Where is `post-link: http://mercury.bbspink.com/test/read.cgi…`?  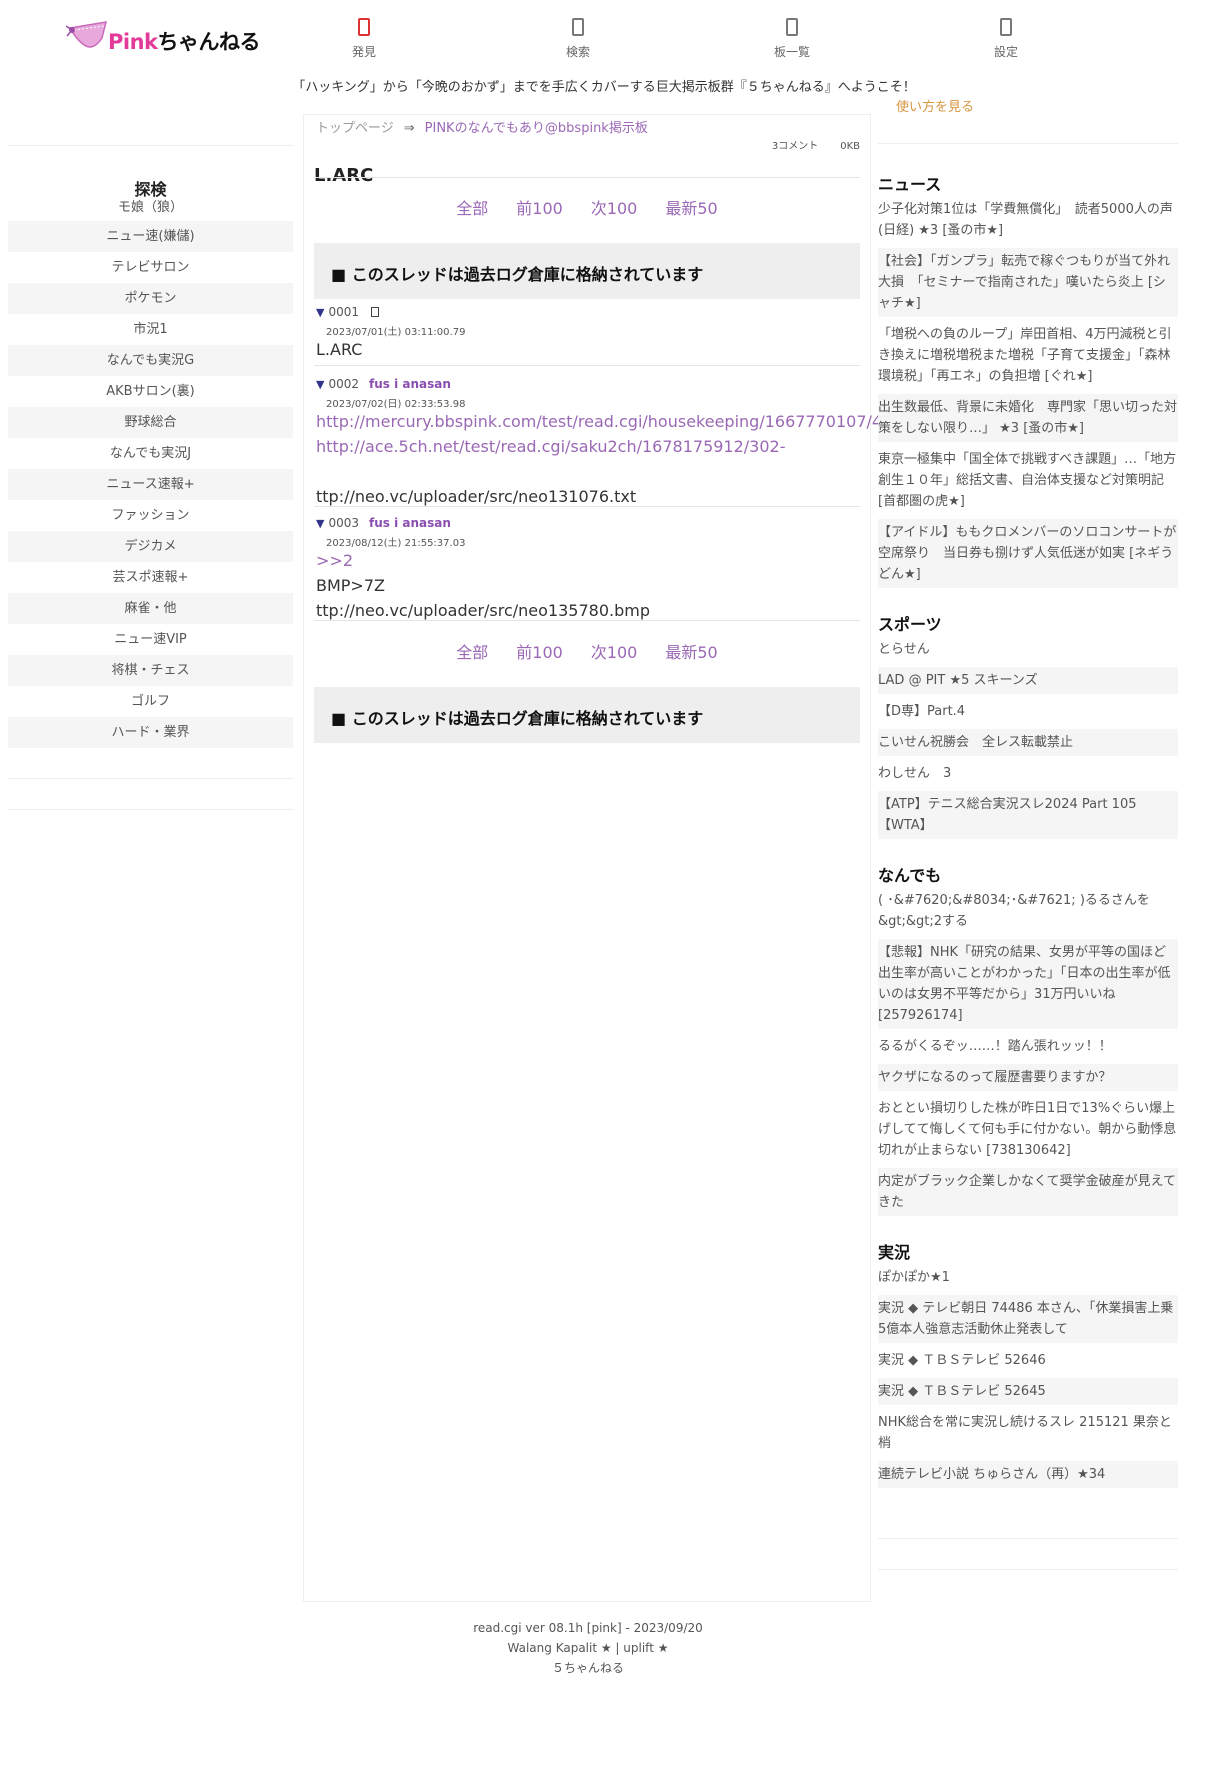 post-link: http://mercury.bbspink.com/test/read.cgi… is located at coordinates (612, 421).